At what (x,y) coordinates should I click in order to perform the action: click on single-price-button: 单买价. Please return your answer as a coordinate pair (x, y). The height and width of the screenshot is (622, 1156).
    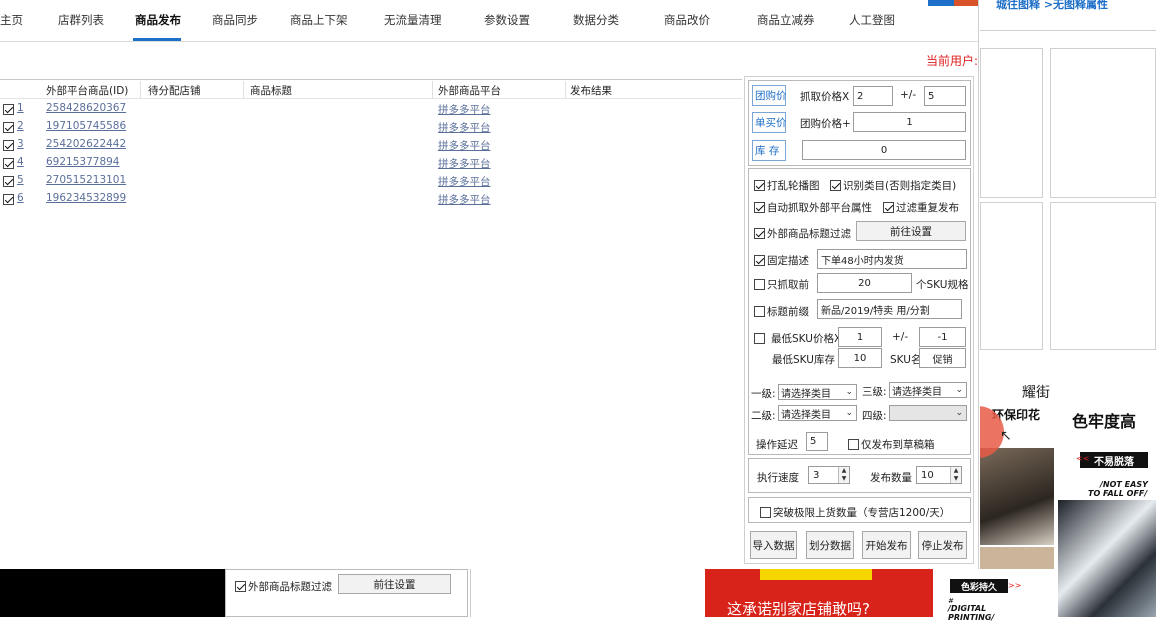
    Looking at the image, I should click on (769, 122).